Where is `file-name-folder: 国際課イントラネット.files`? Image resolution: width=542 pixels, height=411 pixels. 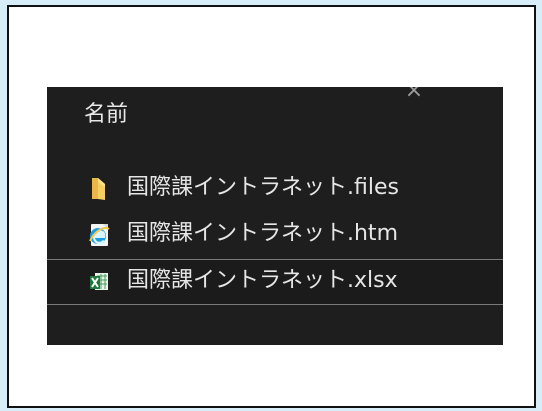 file-name-folder: 国際課イントラネット.files is located at coordinates (263, 188).